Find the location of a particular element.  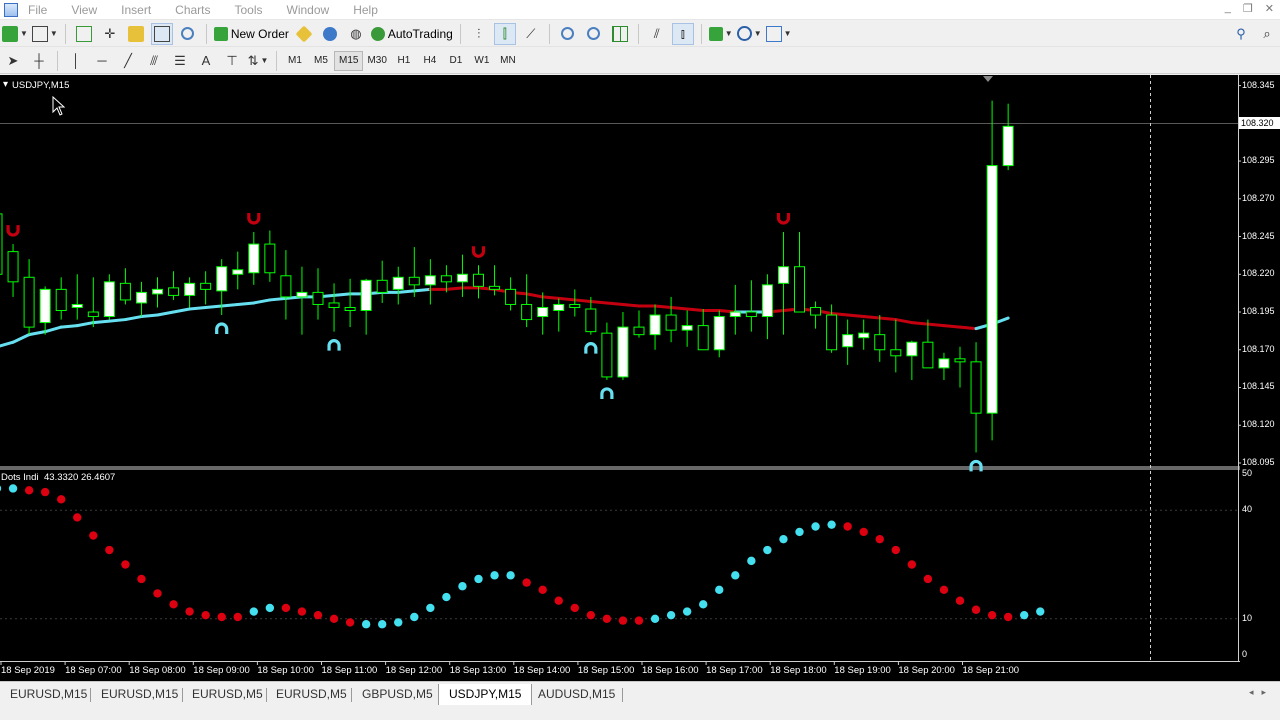

arrow-cursor-icon: ➤ is located at coordinates (13, 60).